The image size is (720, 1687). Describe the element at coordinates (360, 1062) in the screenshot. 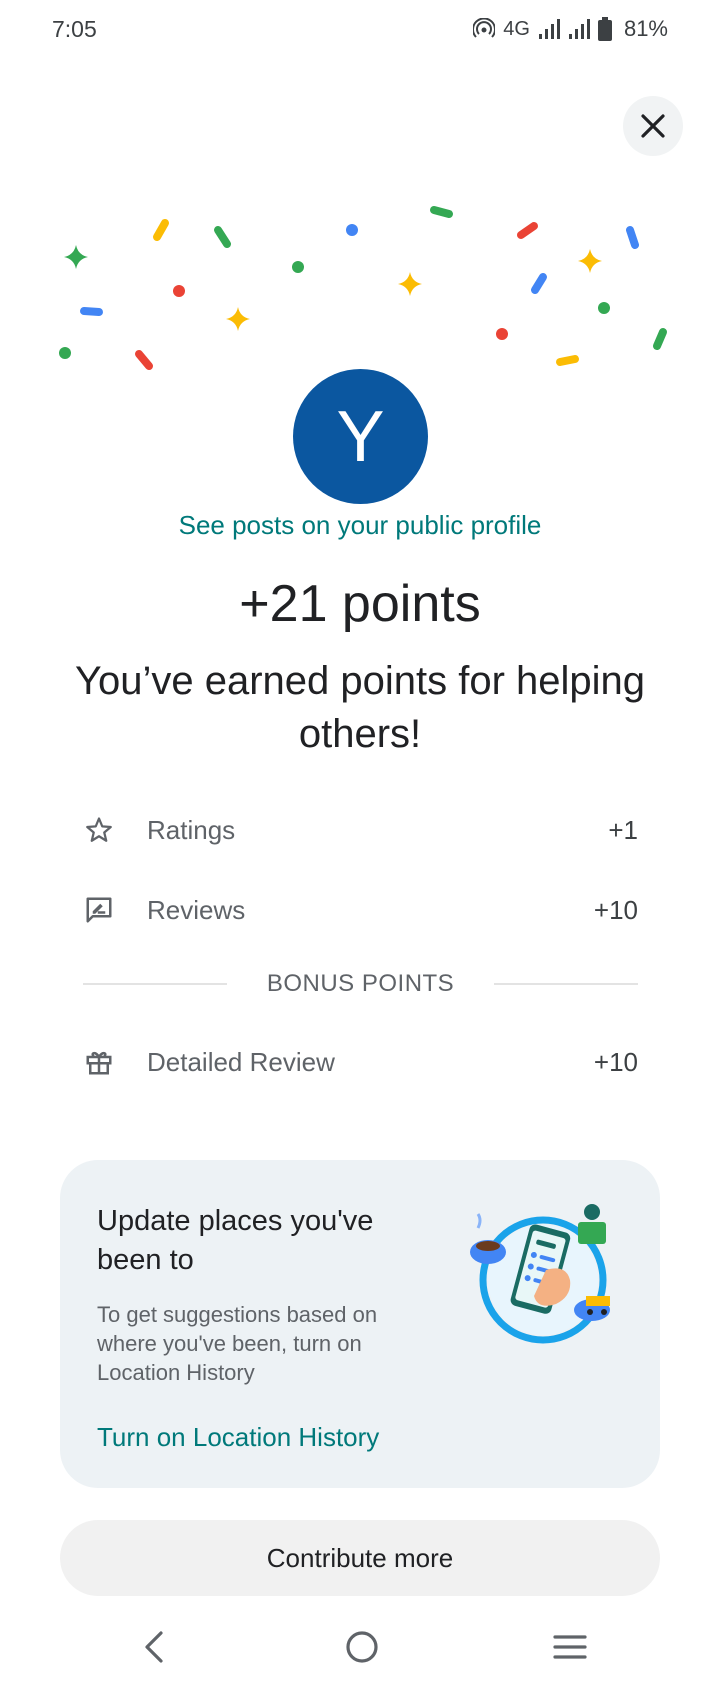

I see `points-row-detailed-review: Detailed Review +10` at that location.